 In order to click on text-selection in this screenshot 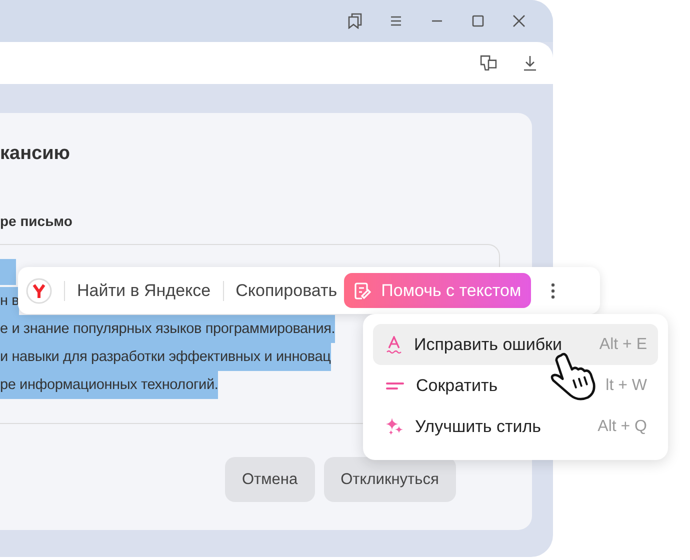, I will do `click(8, 272)`.